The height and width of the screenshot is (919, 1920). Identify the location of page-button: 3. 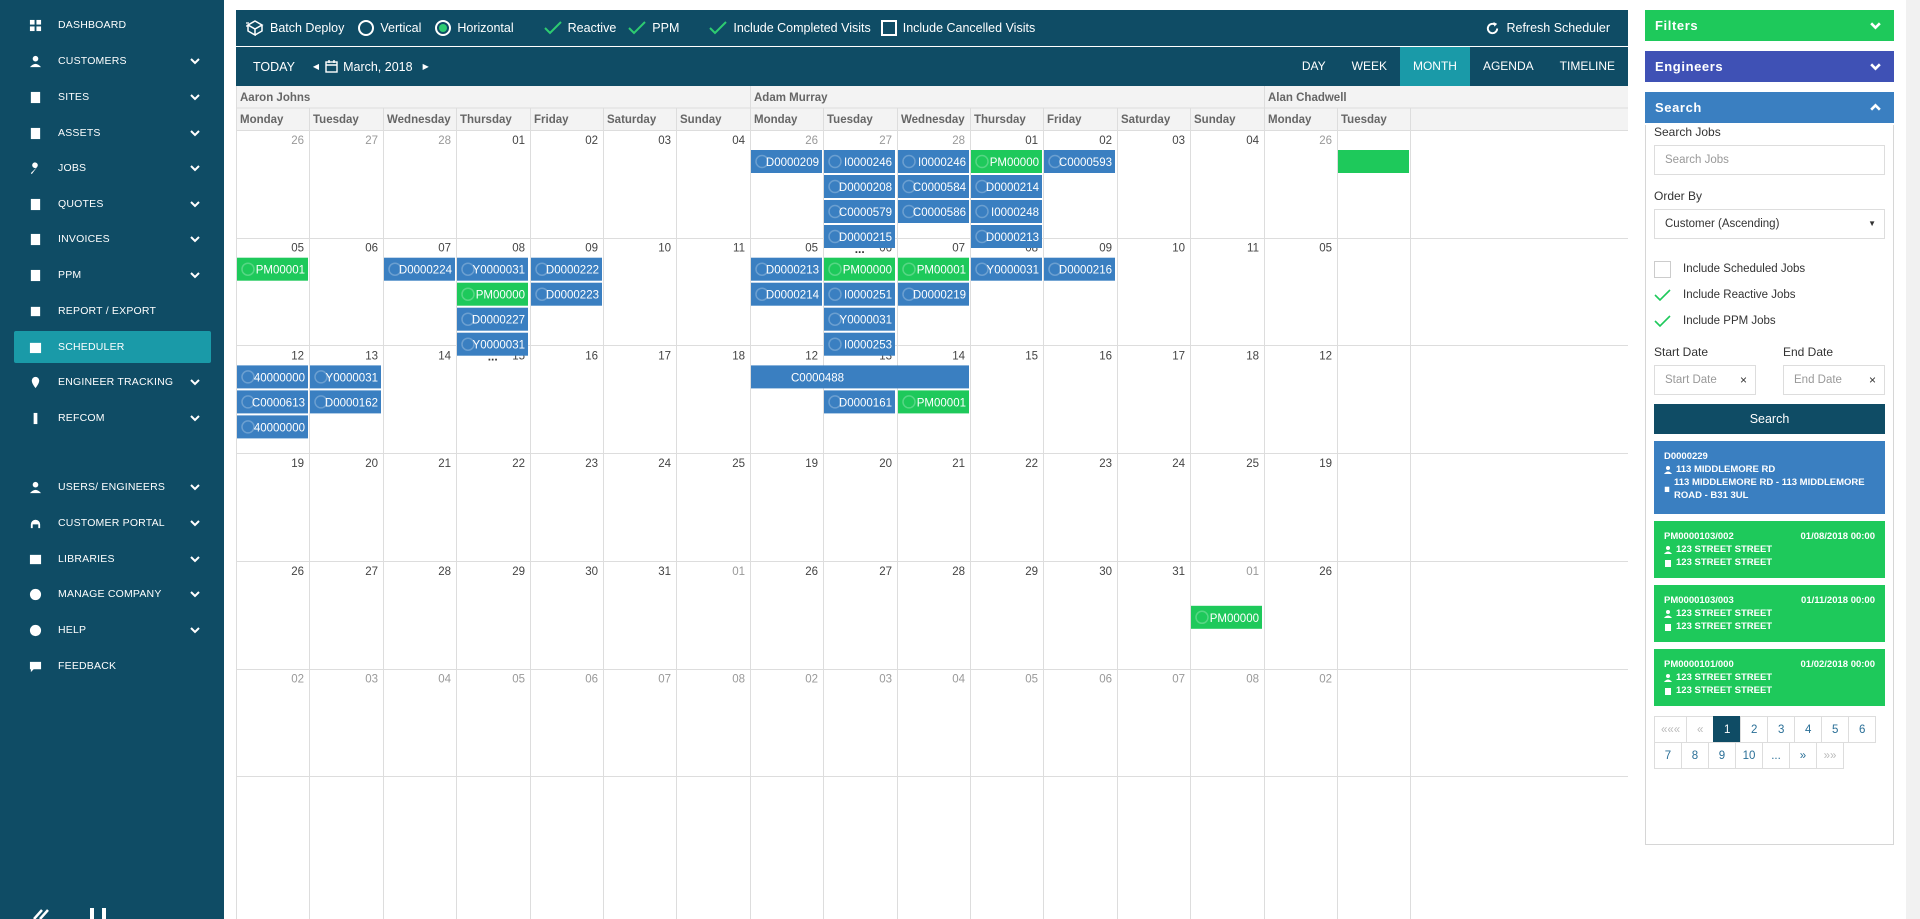
(1781, 729).